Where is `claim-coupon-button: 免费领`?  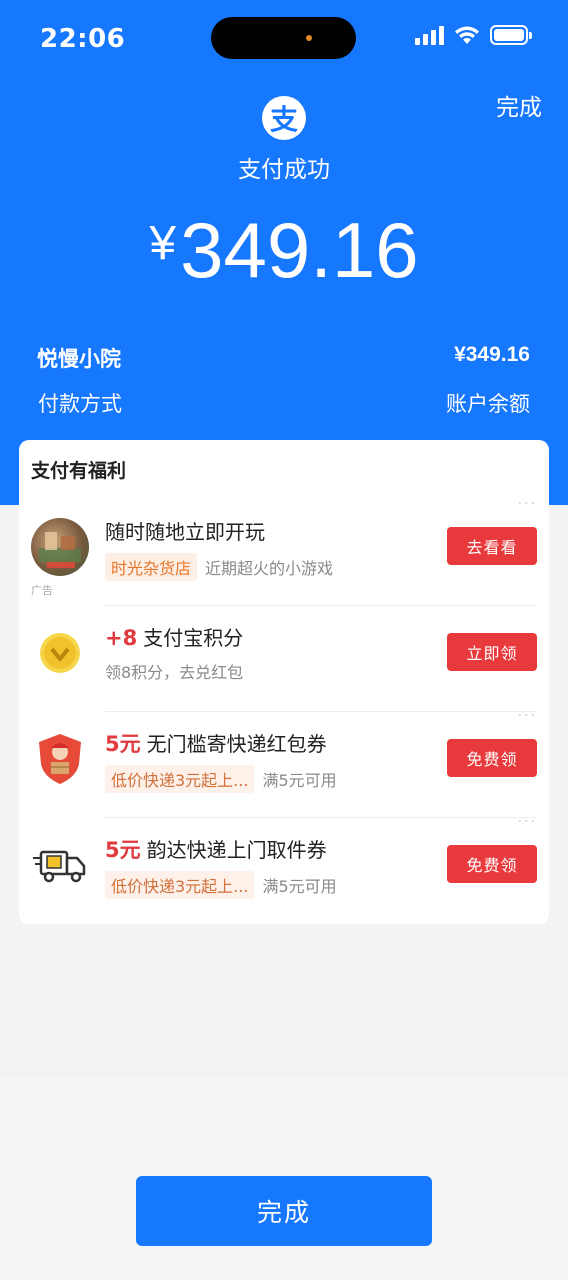
claim-coupon-button: 免费领 is located at coordinates (492, 758).